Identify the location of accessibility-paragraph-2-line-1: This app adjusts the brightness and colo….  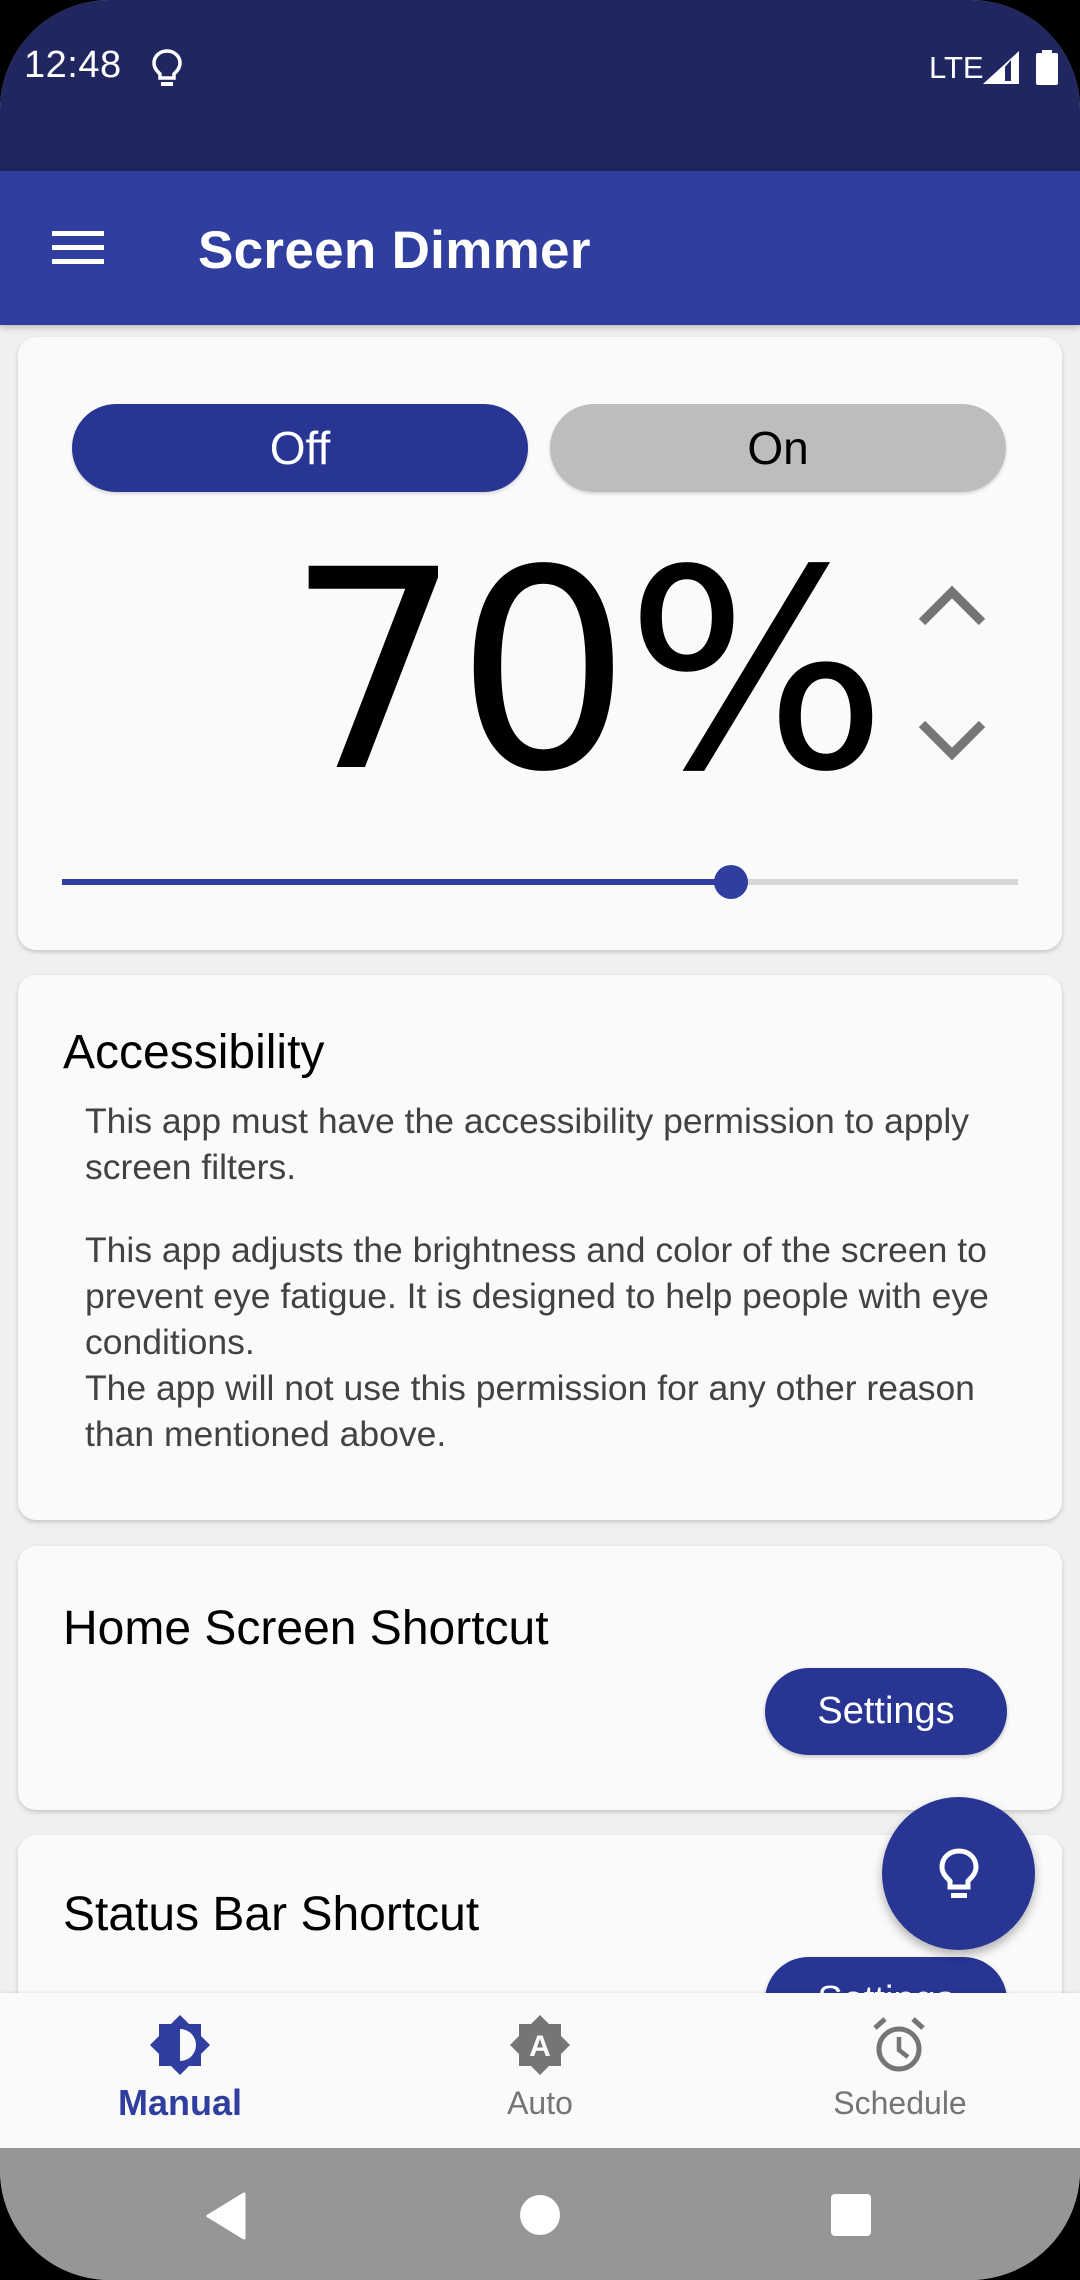
(537, 1296).